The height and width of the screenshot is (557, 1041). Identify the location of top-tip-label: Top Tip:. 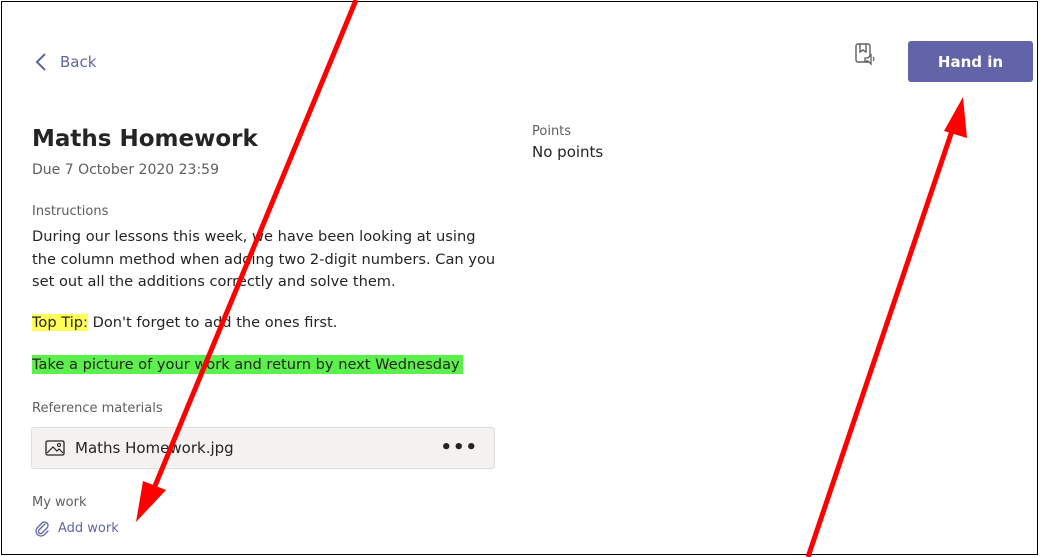
(60, 322).